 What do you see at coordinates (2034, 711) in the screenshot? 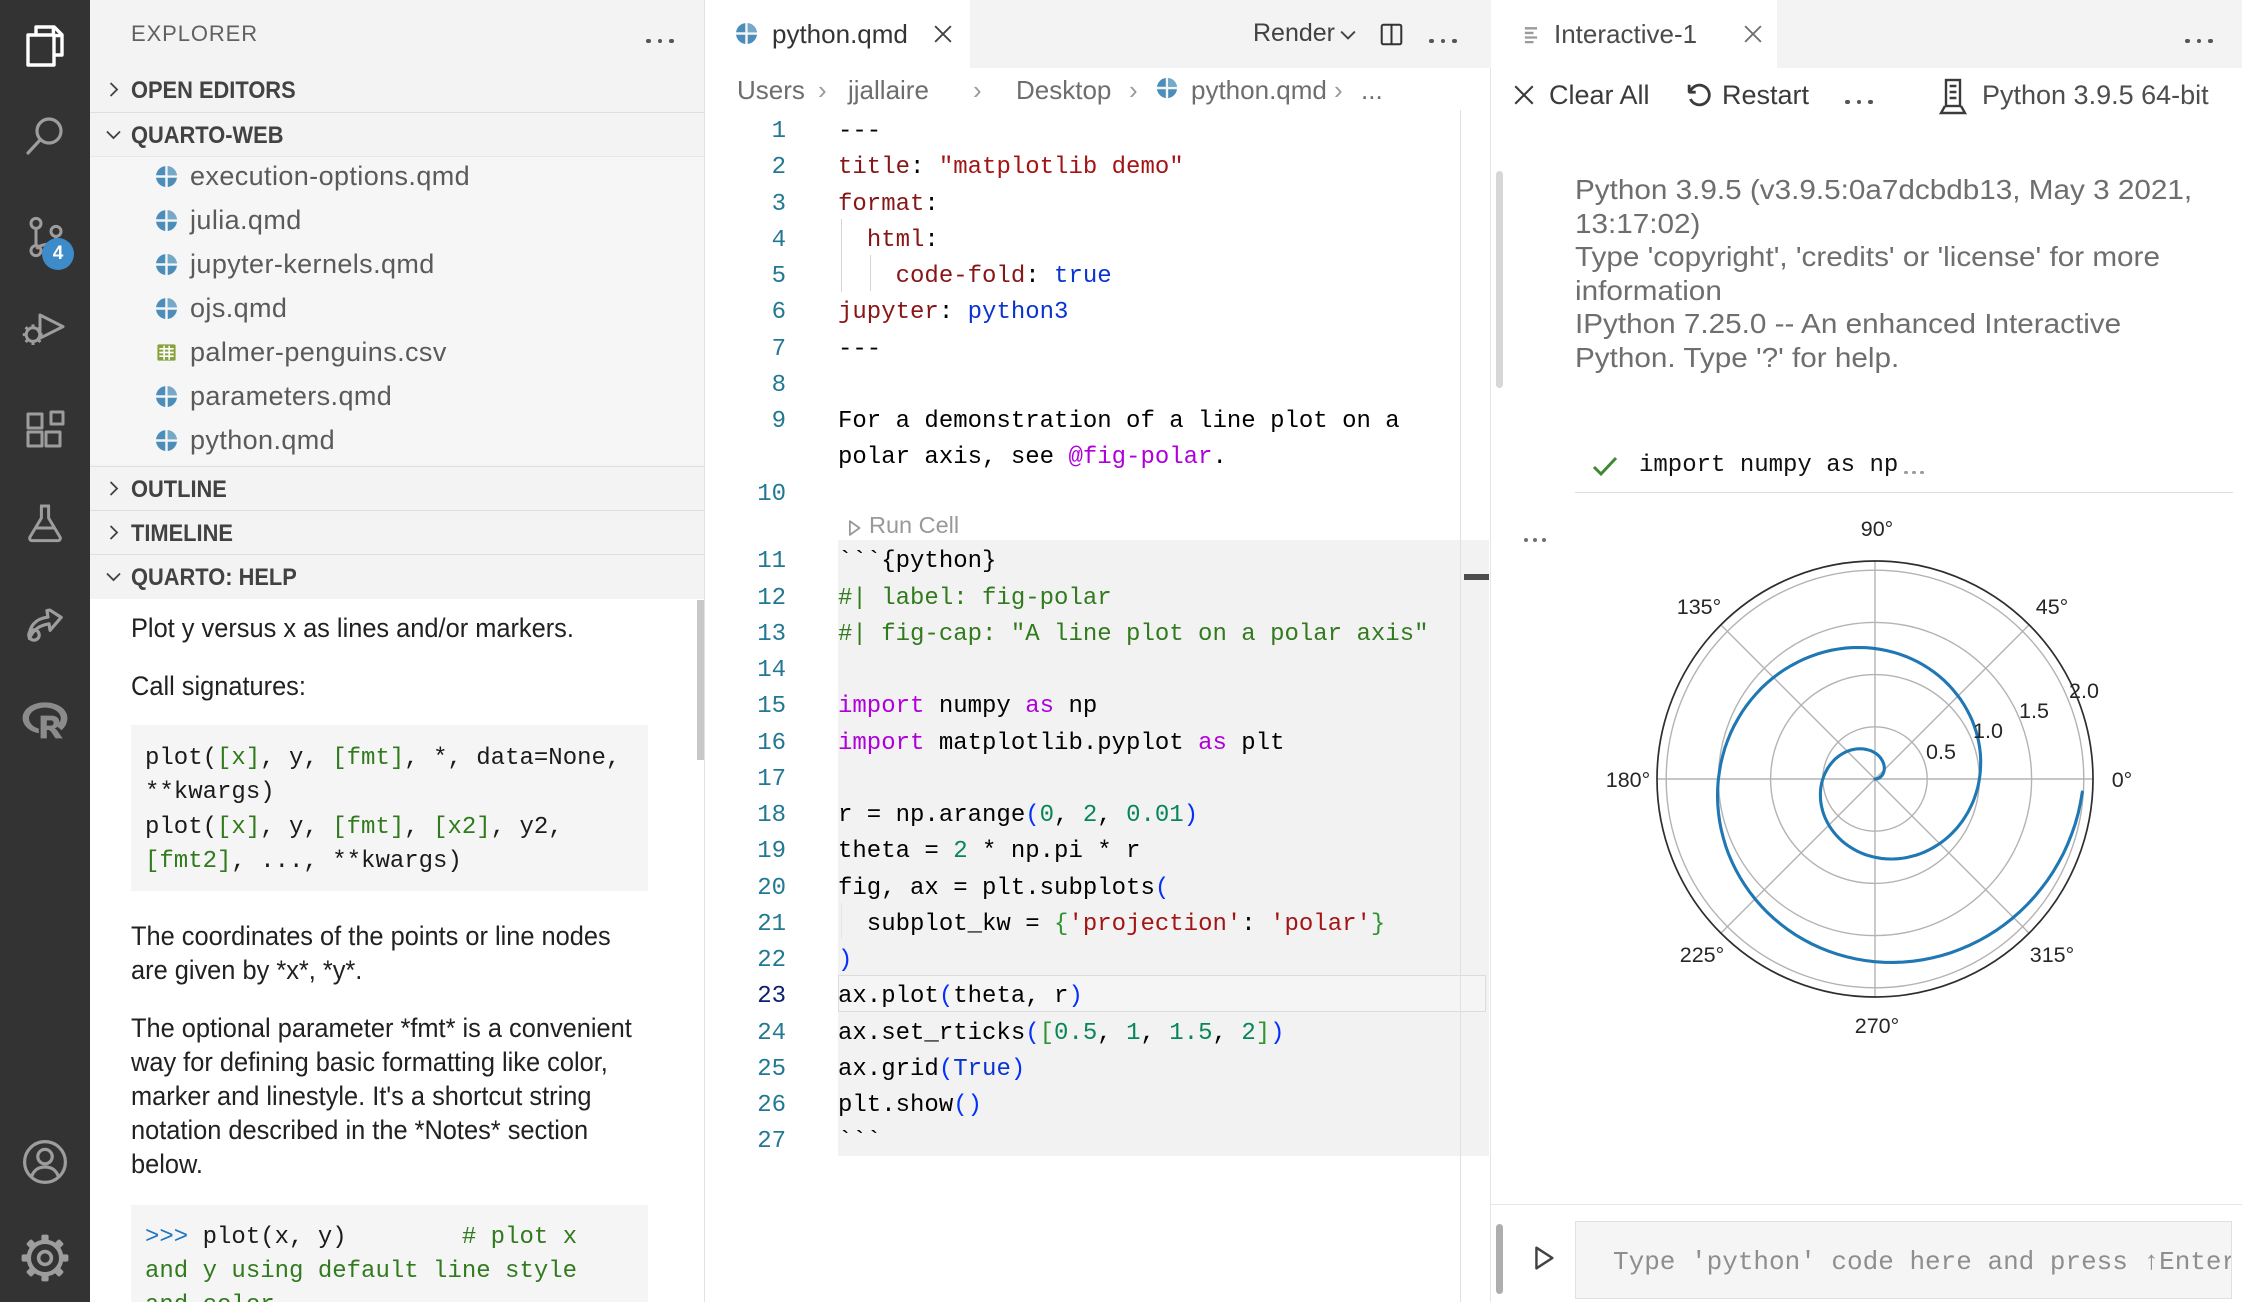
I see `svg-text: 1.5` at bounding box center [2034, 711].